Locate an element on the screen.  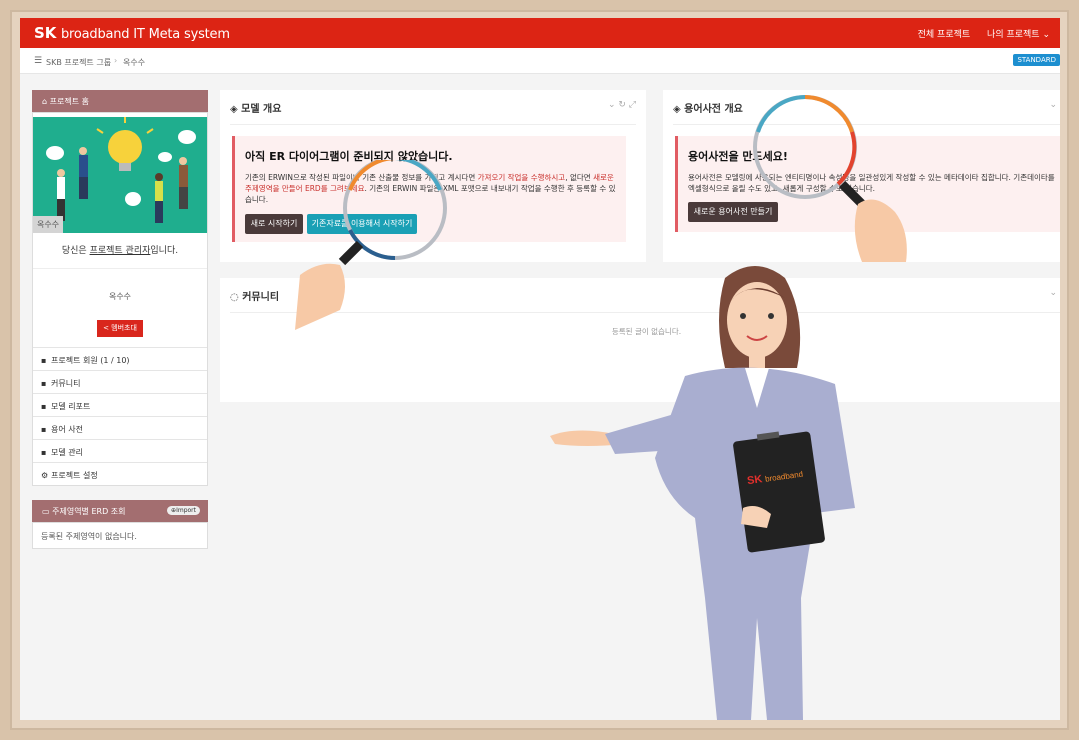
report-icon: ▪ is located at coordinates (44, 406).